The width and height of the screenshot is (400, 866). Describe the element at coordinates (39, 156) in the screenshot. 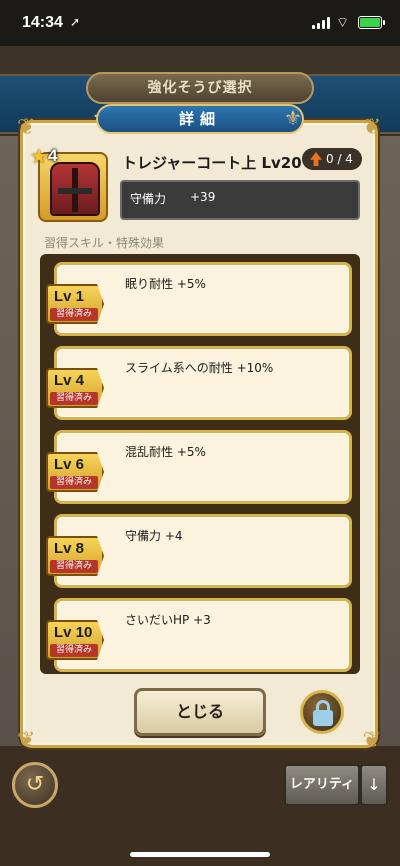

I see `star-icon: ★` at that location.